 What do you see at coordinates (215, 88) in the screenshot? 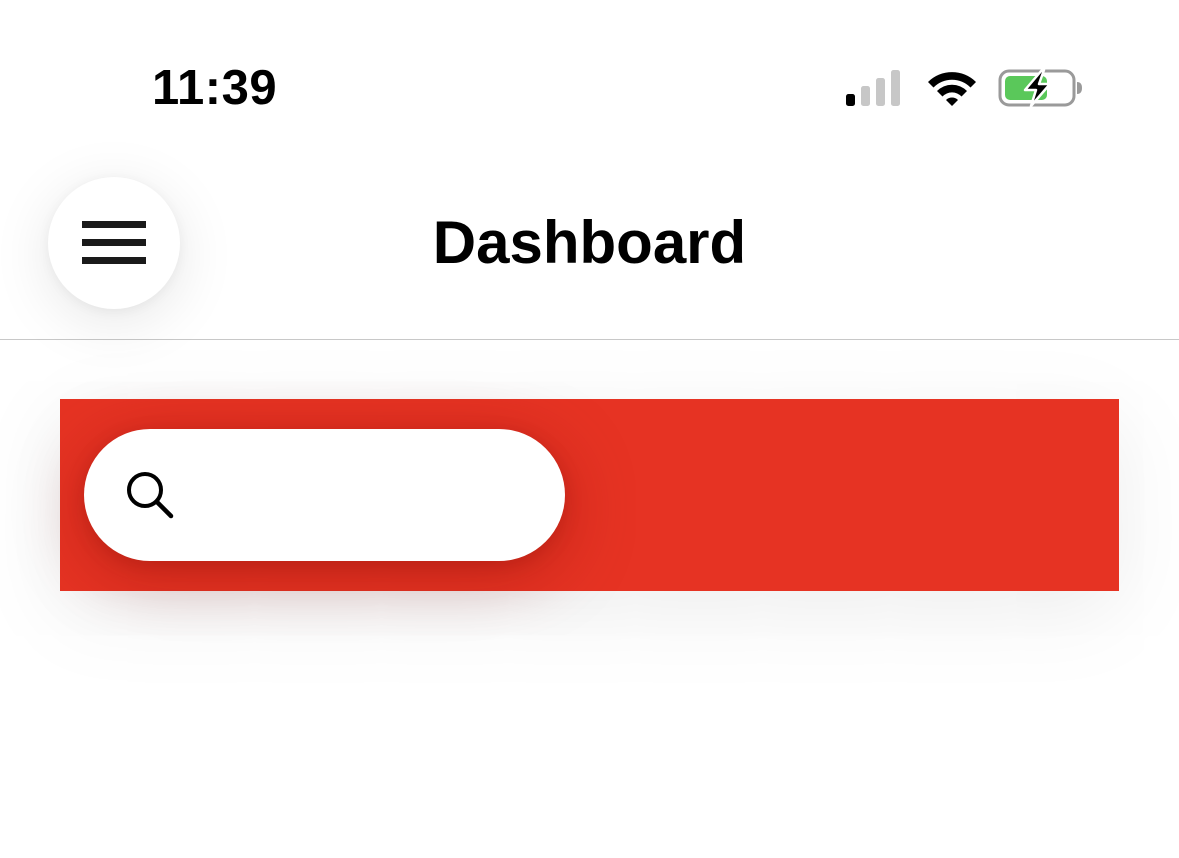
I see `status-time: 11:39` at bounding box center [215, 88].